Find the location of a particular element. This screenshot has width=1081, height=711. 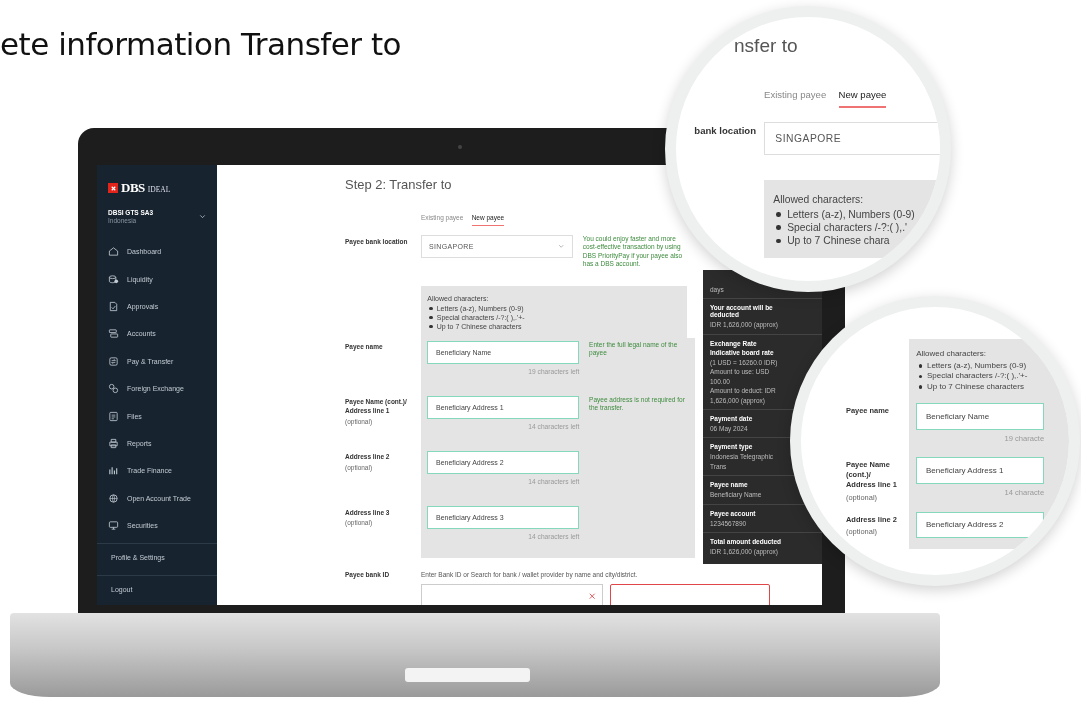

payee-tab: New payee is located at coordinates (862, 99).